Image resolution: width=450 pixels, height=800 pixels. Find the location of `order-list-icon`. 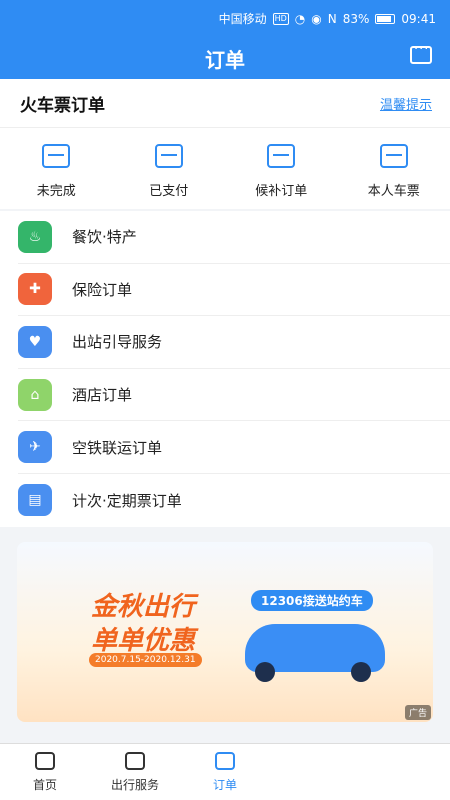

order-list-icon is located at coordinates (225, 761).